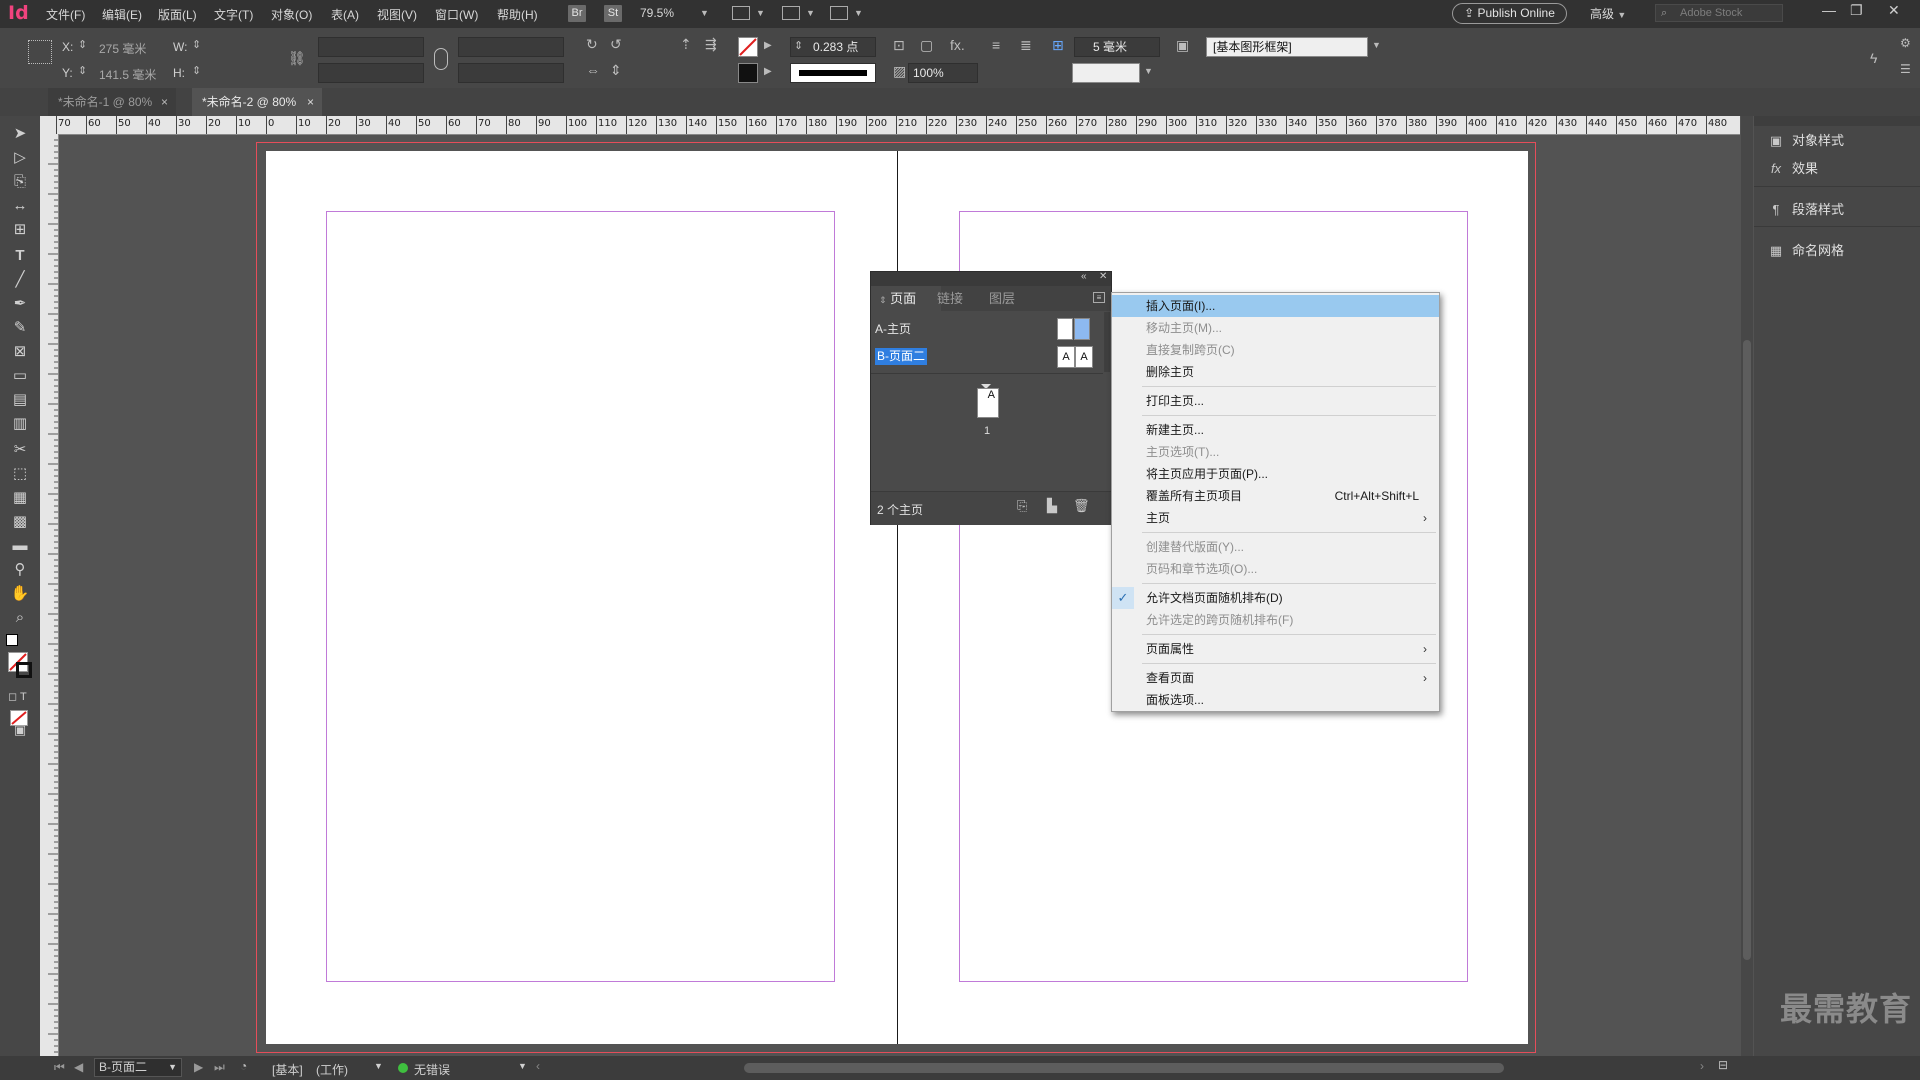 This screenshot has height=1080, width=1920. Describe the element at coordinates (20, 182) in the screenshot. I see `page-tool-icon: ⎘` at that location.